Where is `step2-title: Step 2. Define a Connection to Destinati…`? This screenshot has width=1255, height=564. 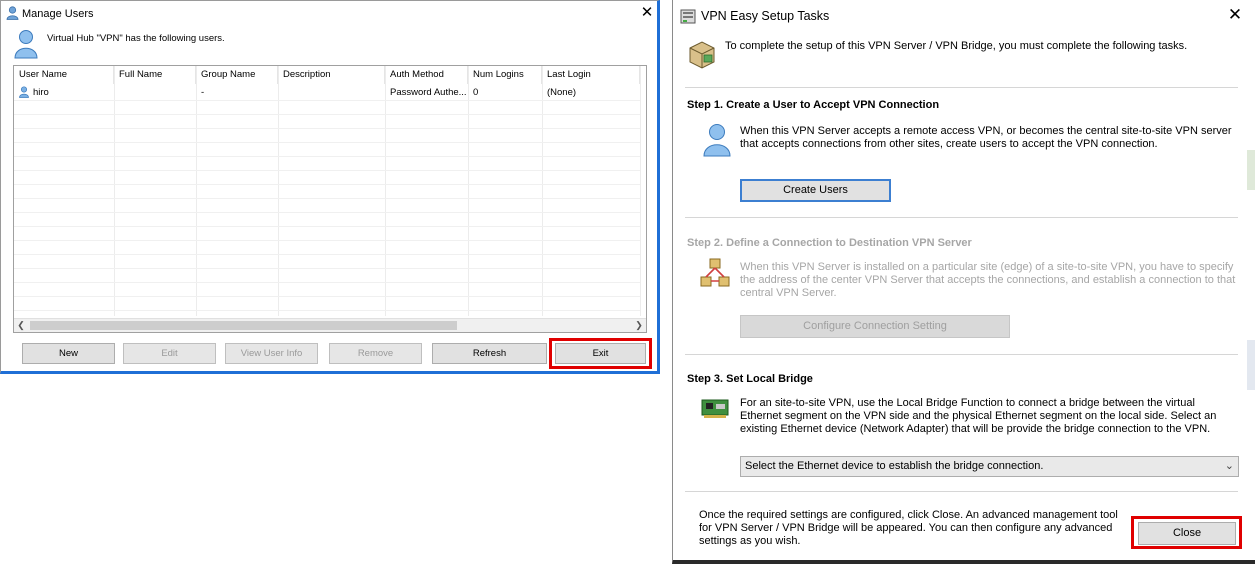
step2-title: Step 2. Define a Connection to Destinati… is located at coordinates (829, 243).